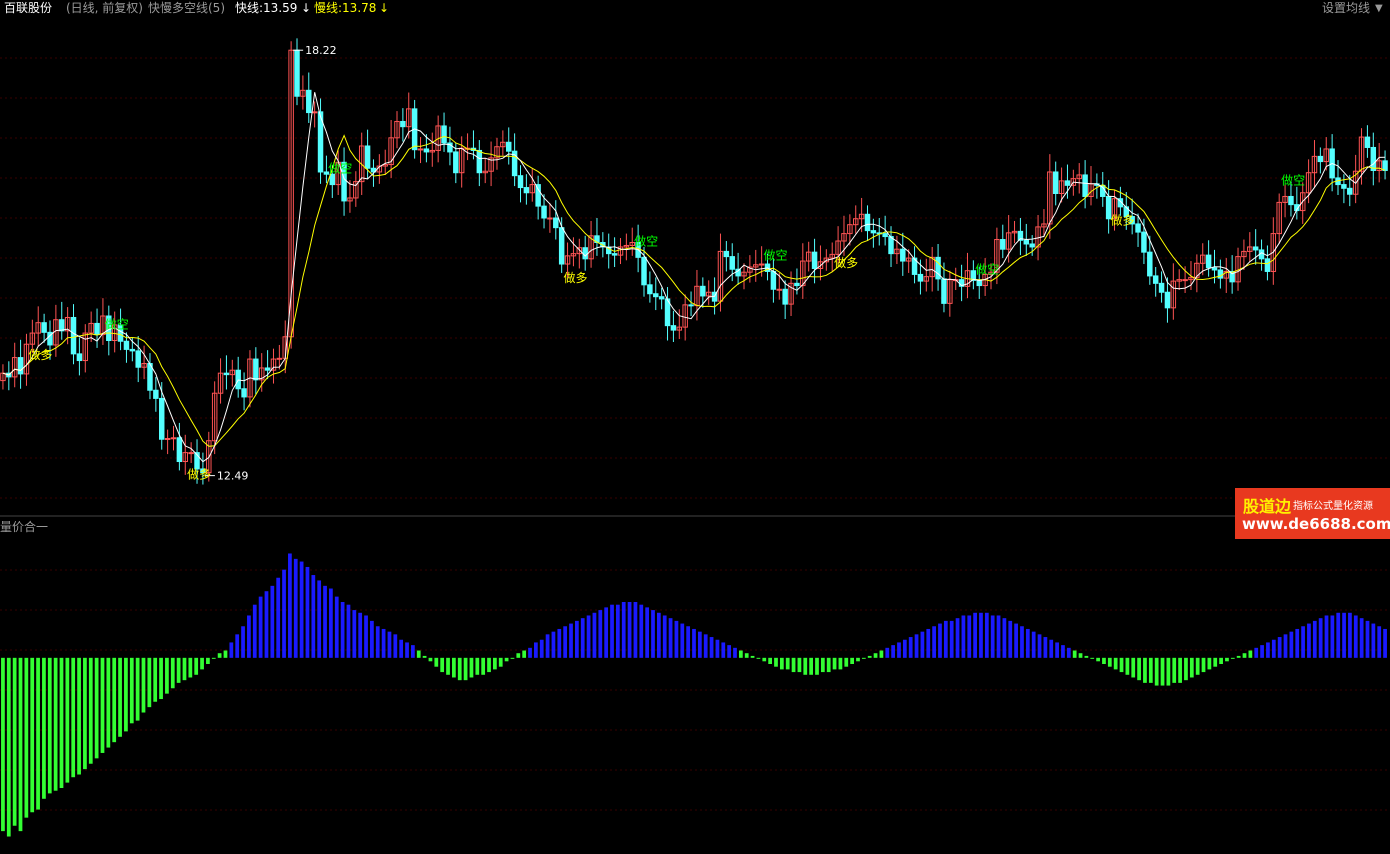  What do you see at coordinates (987, 269) in the screenshot?
I see `sell-signal-label: 做空` at bounding box center [987, 269].